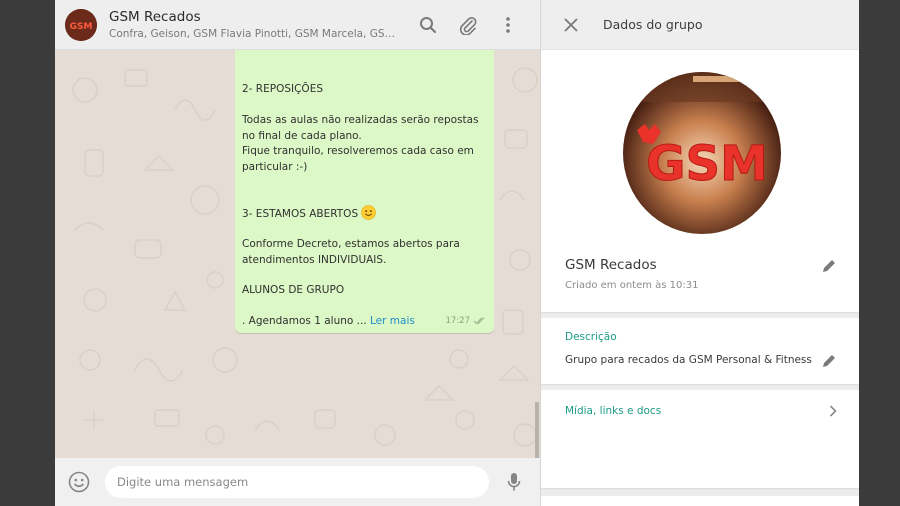  I want to click on group-photo: GSM, so click(702, 153).